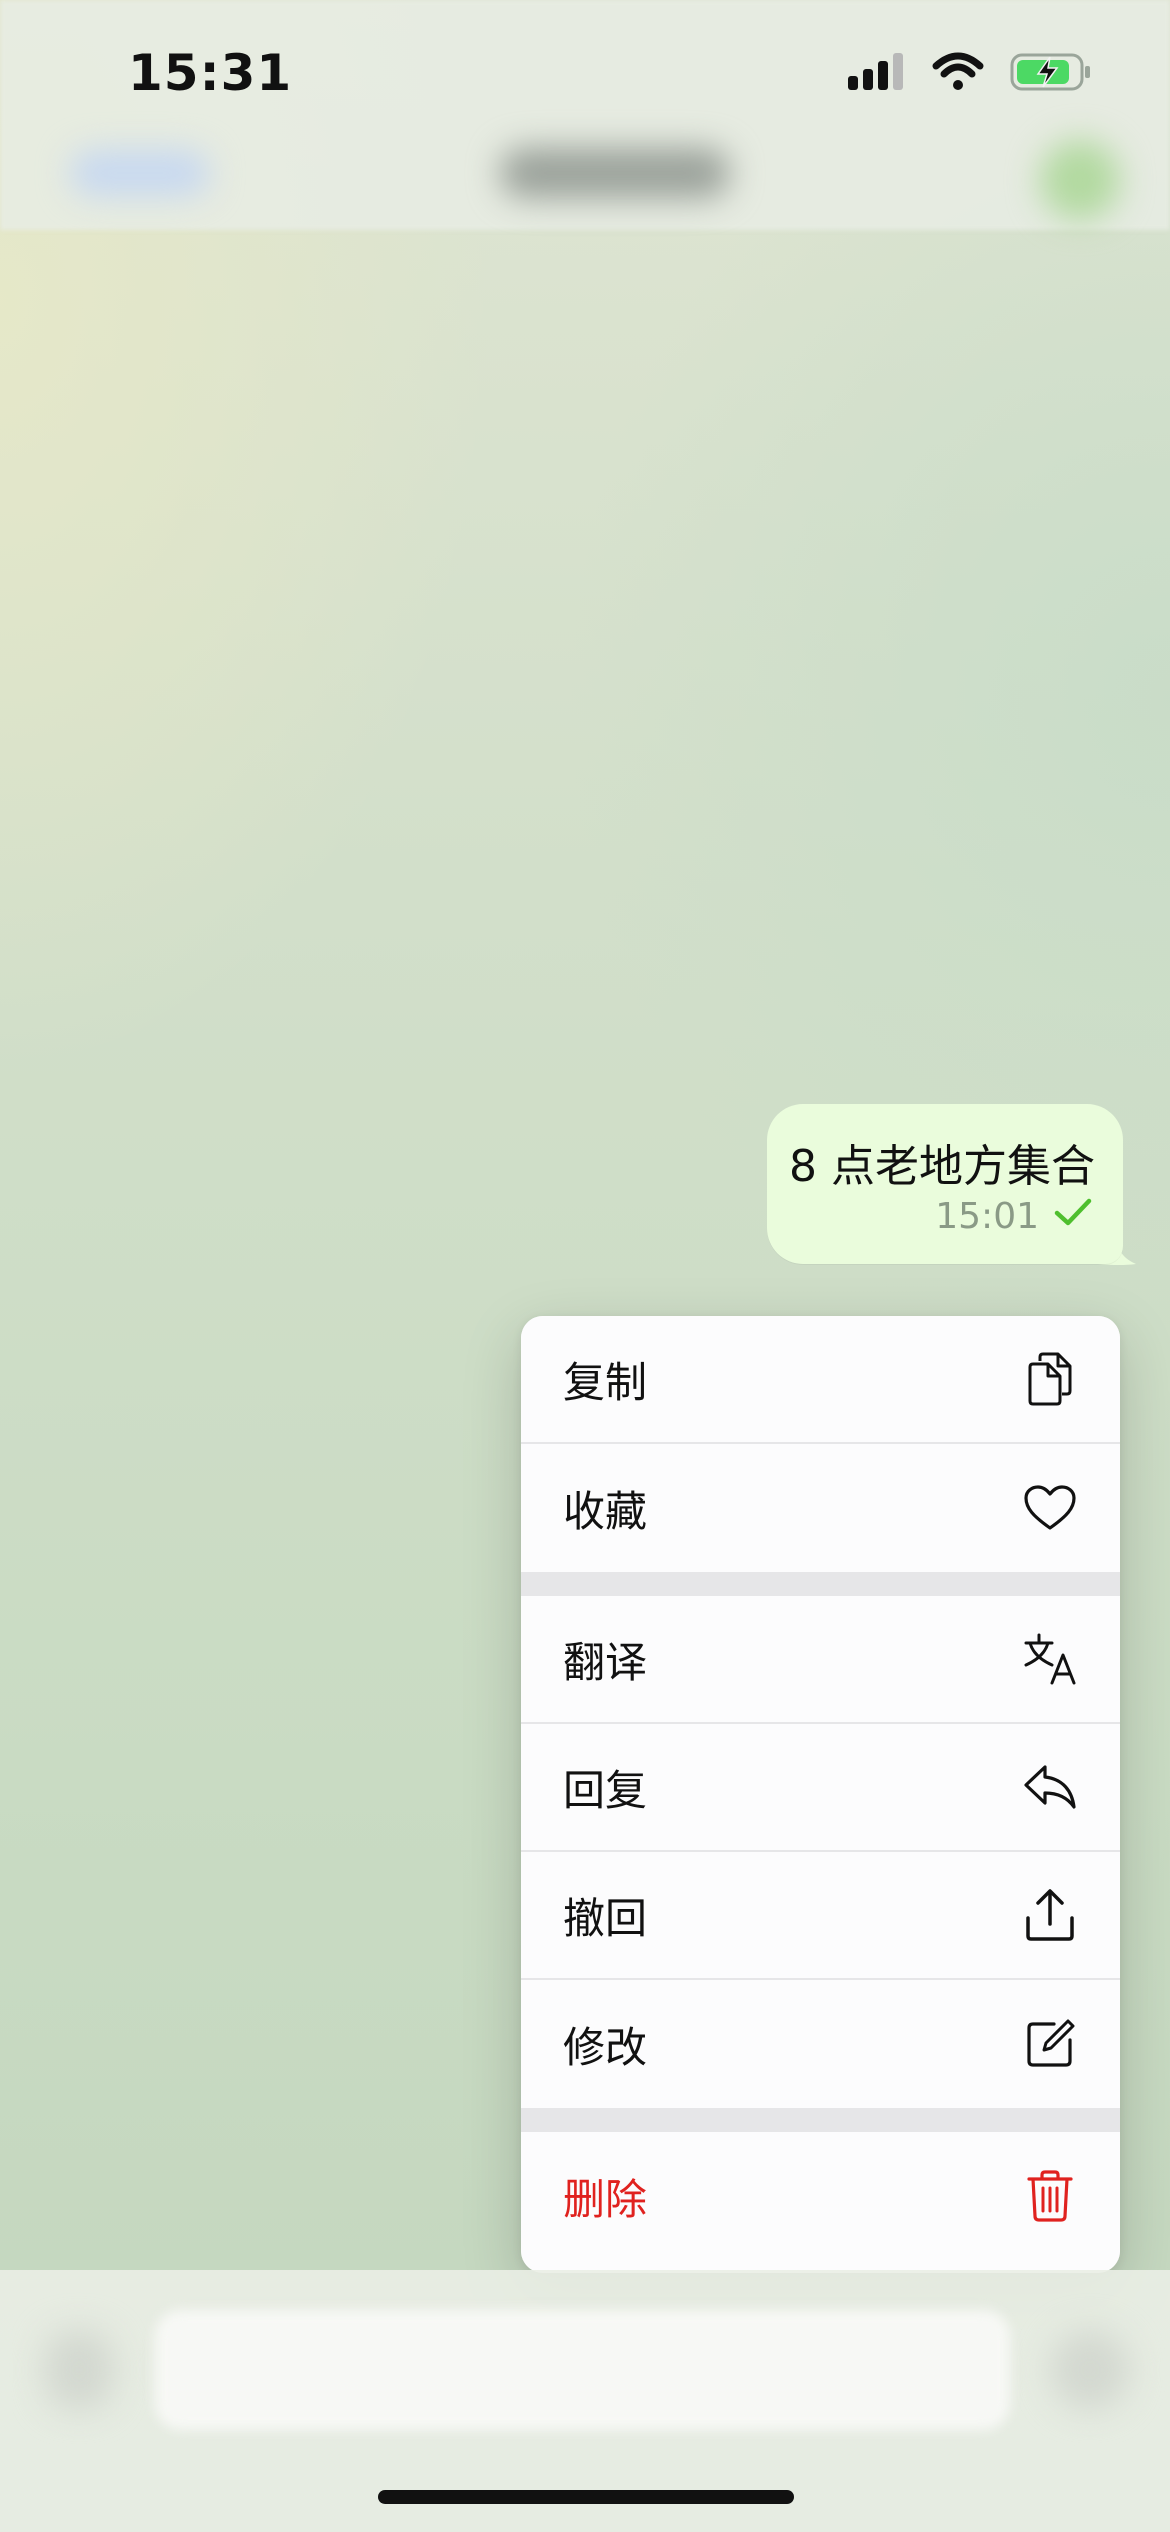  I want to click on battery-charging-icon, so click(1051, 74).